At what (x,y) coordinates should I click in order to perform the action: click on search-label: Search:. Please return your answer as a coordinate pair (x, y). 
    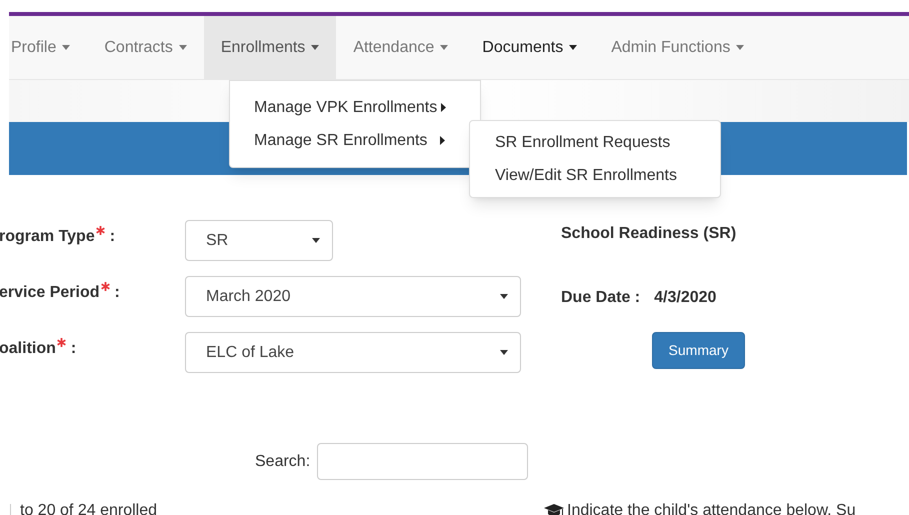
    Looking at the image, I should click on (282, 462).